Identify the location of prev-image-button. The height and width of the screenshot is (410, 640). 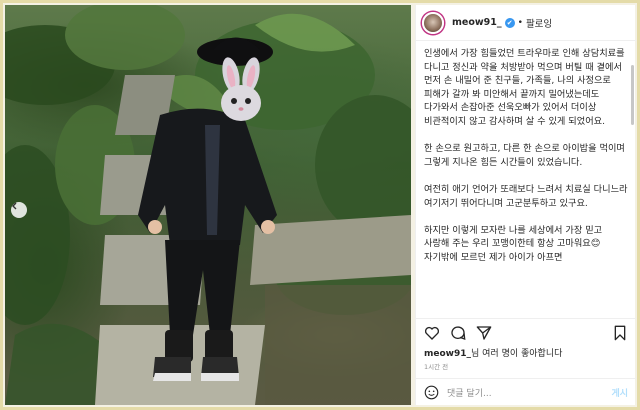
(19, 210).